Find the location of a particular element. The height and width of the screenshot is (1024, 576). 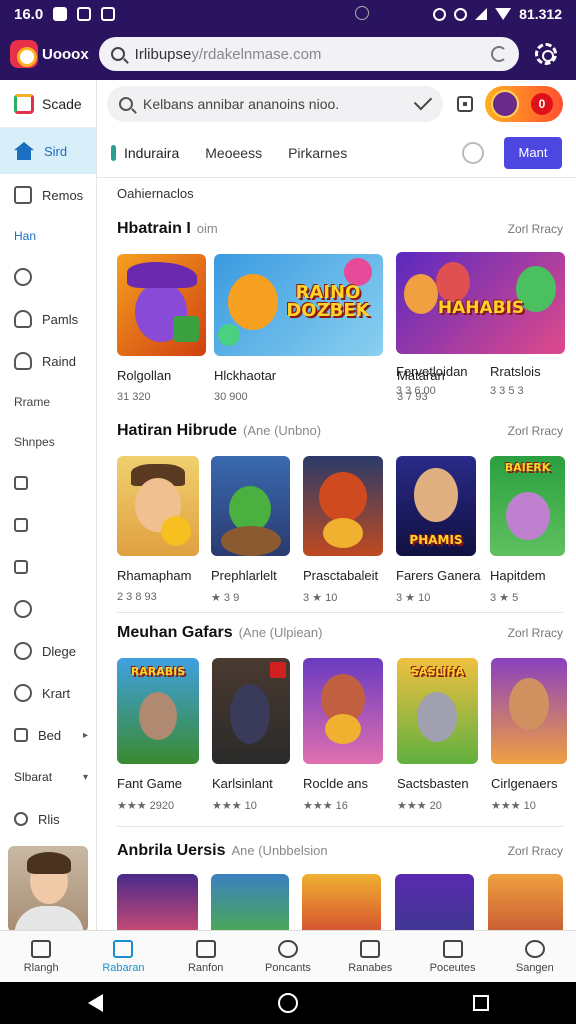

table-icon is located at coordinates (370, 948).